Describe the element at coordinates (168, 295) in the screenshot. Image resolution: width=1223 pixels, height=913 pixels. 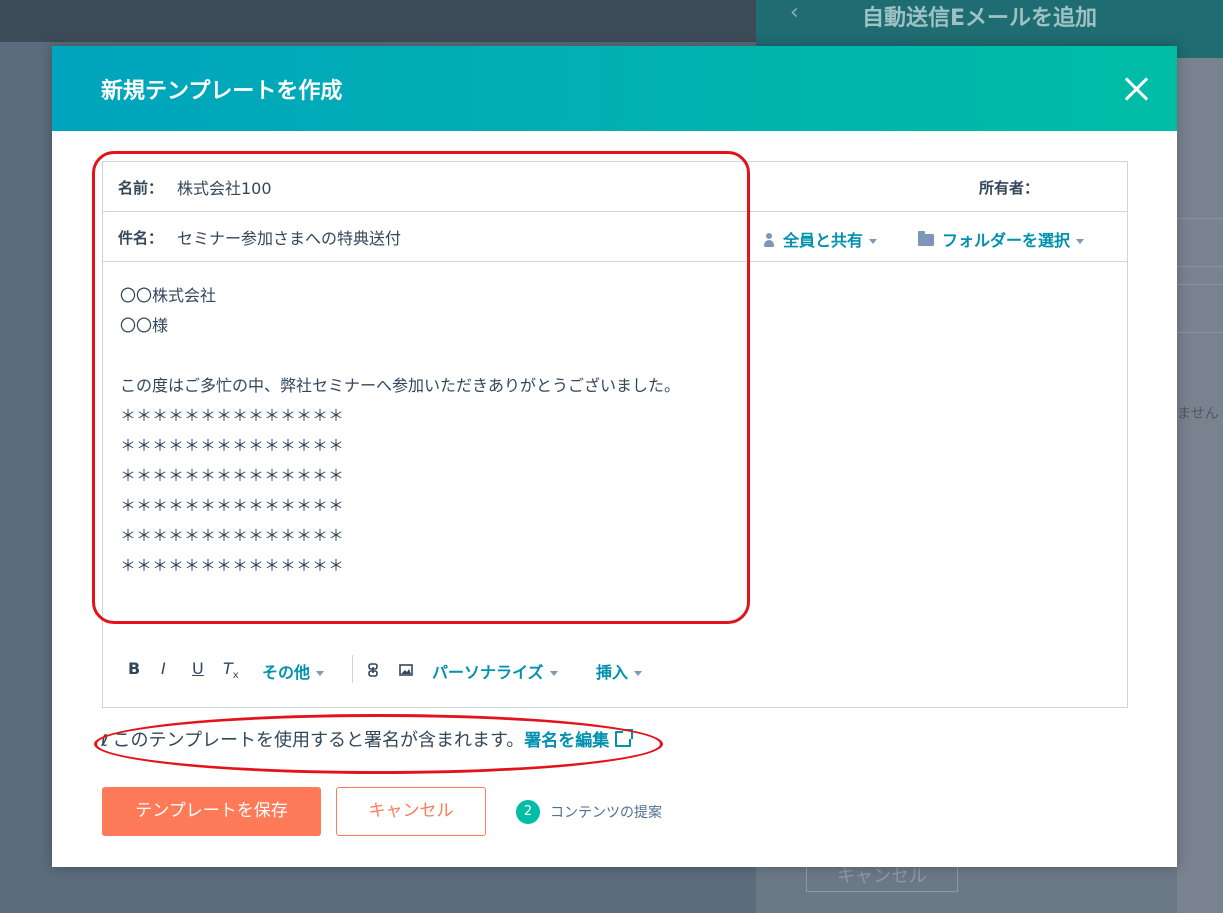
I see `body-line: 〇〇株式会社` at that location.